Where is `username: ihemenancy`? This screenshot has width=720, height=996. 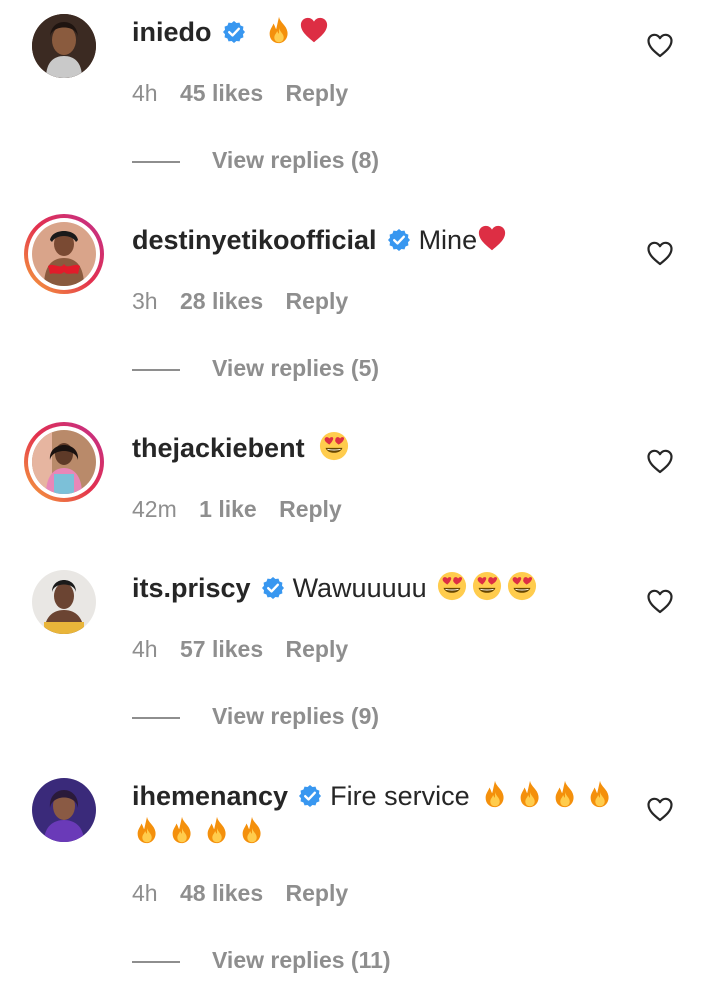 username: ihemenancy is located at coordinates (210, 796).